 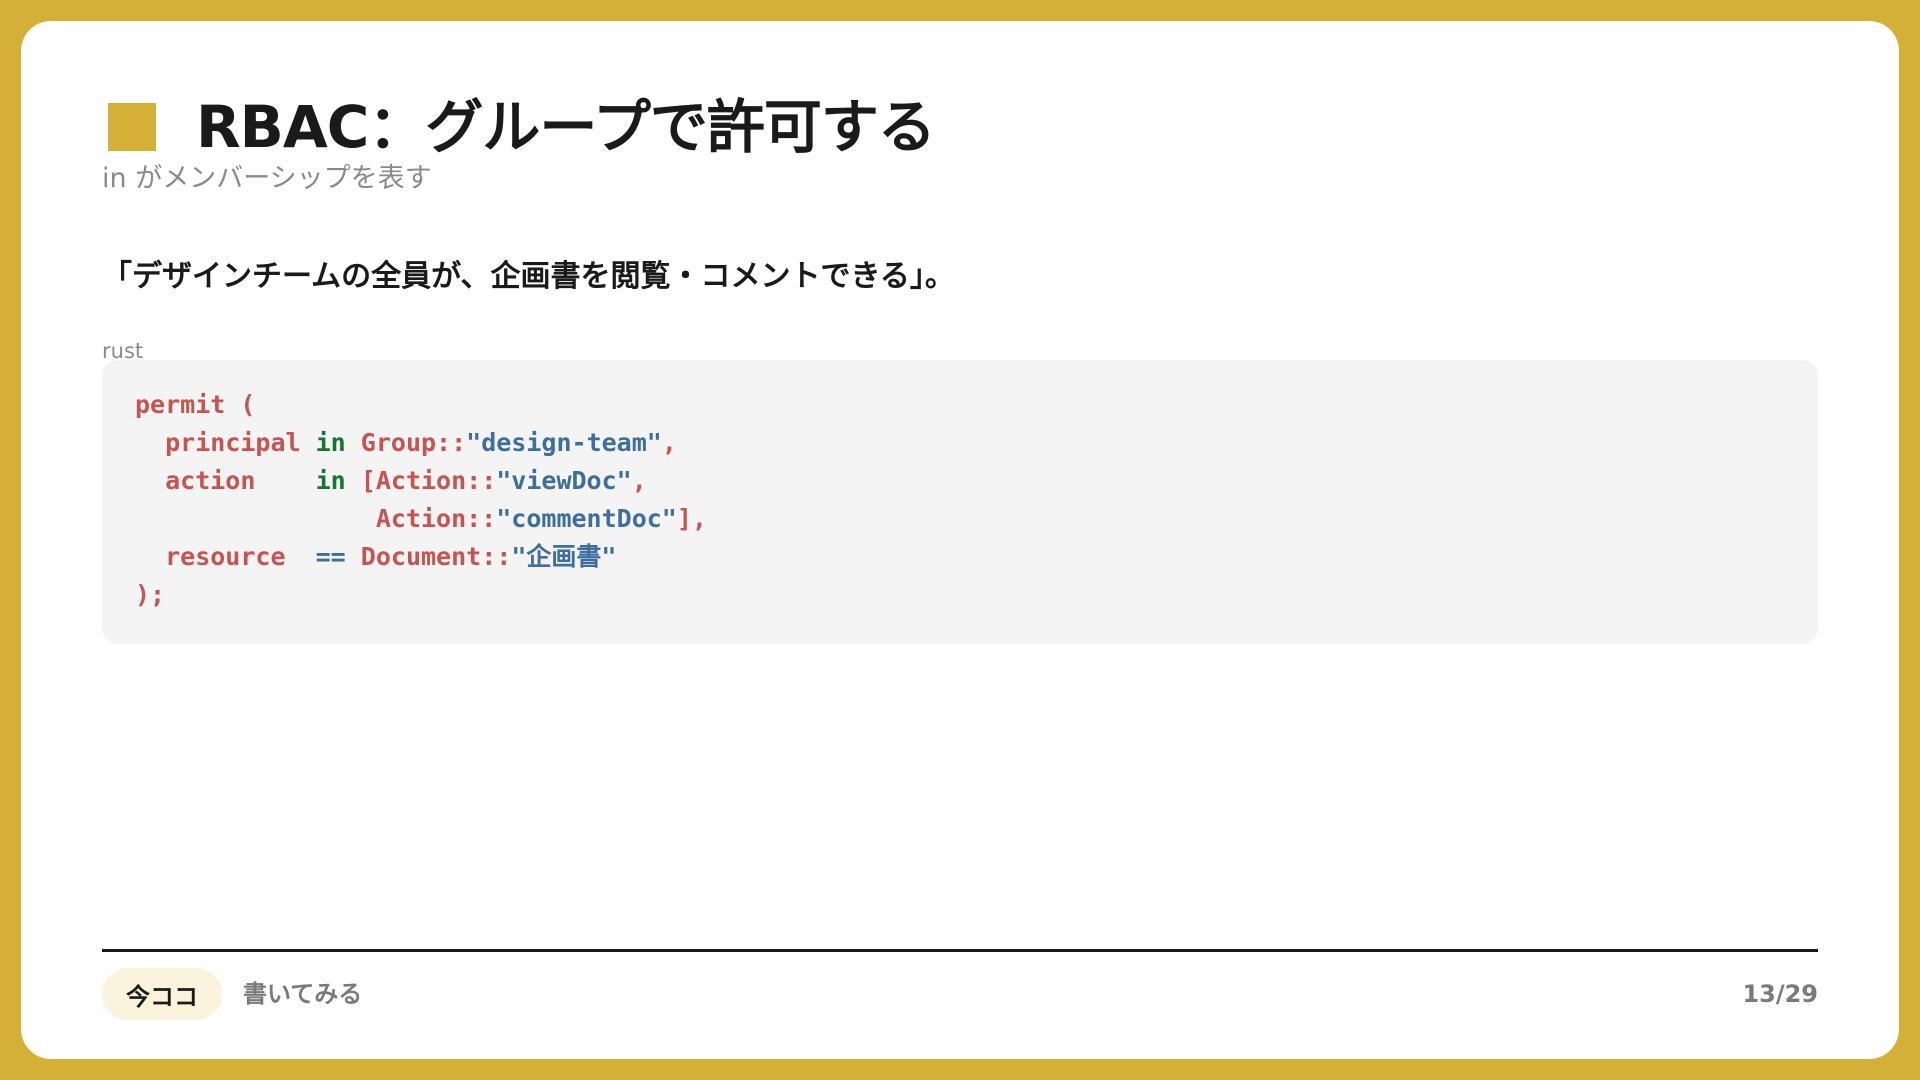 I want to click on code-token: [Action::, so click(x=421, y=480).